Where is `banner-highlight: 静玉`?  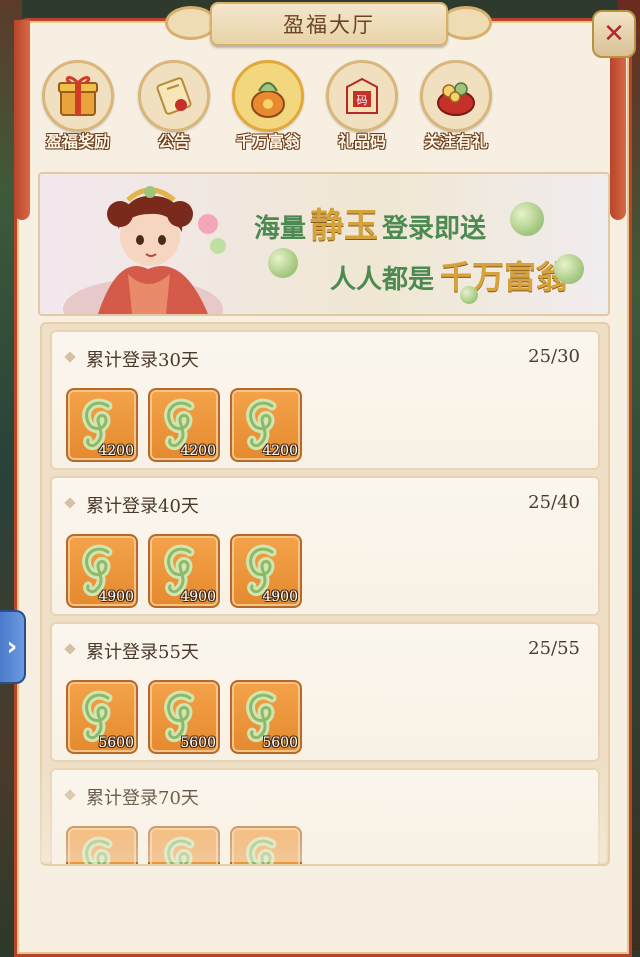 banner-highlight: 静玉 is located at coordinates (344, 226).